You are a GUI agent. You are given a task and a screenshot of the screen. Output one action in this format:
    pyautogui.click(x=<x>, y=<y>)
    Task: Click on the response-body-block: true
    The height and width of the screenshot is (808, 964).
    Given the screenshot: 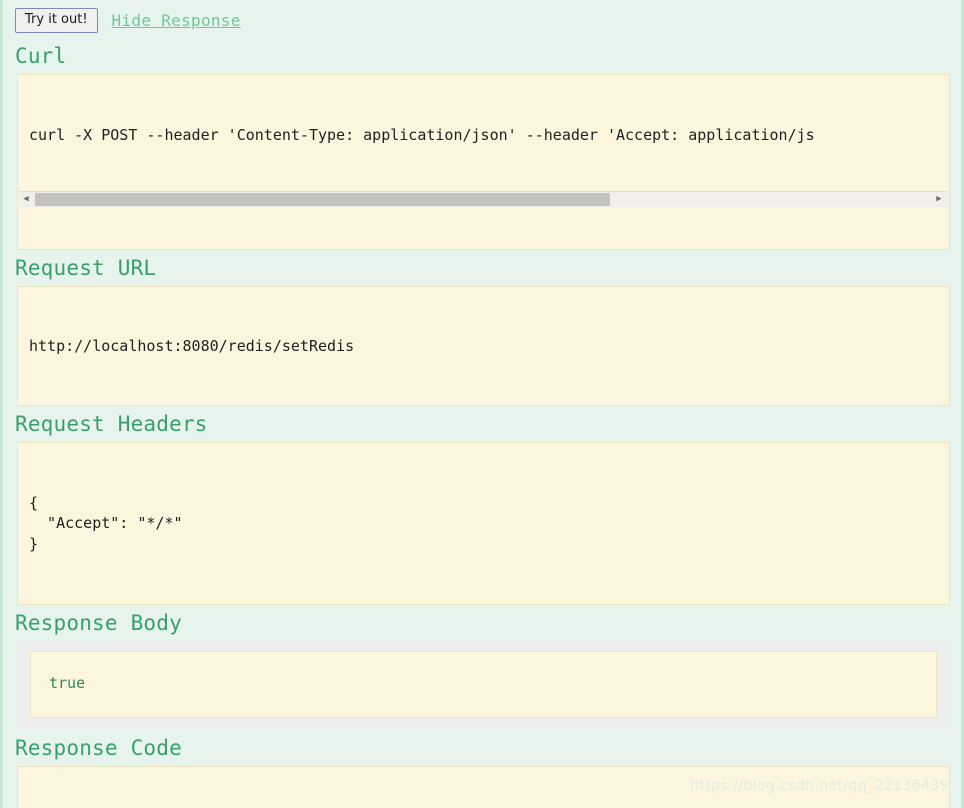 What is the action you would take?
    pyautogui.click(x=483, y=684)
    